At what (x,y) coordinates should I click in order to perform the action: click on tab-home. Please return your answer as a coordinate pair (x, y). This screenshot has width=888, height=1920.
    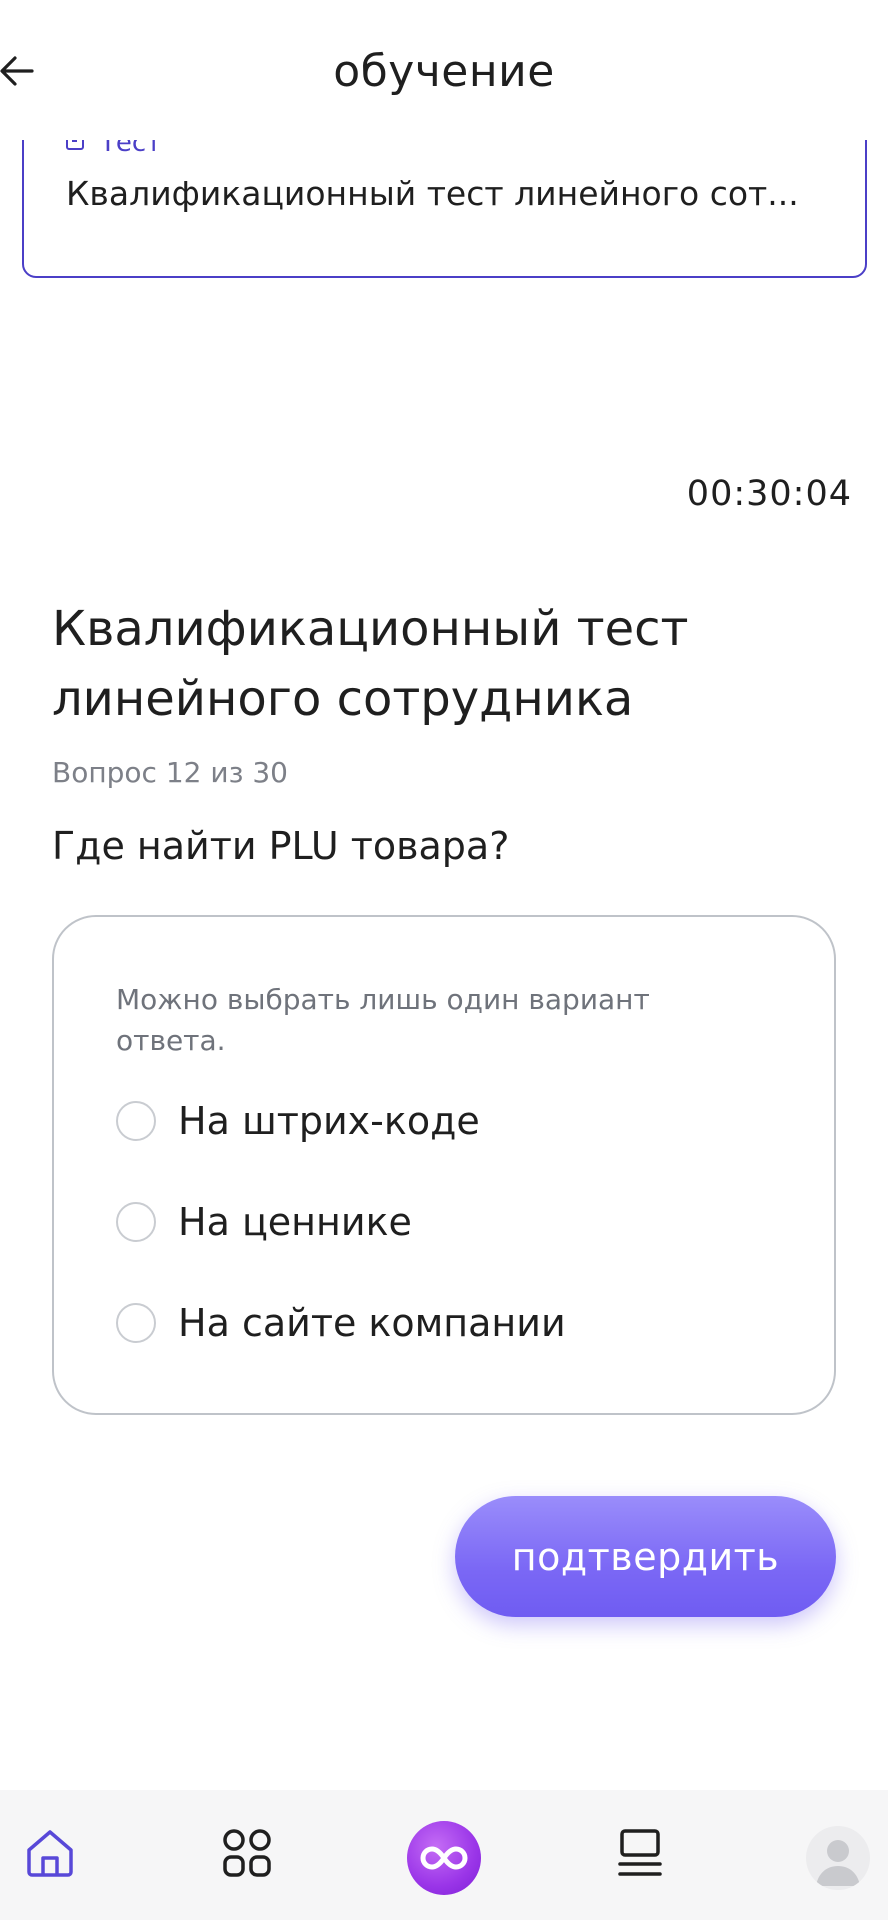
    Looking at the image, I should click on (52, 1855).